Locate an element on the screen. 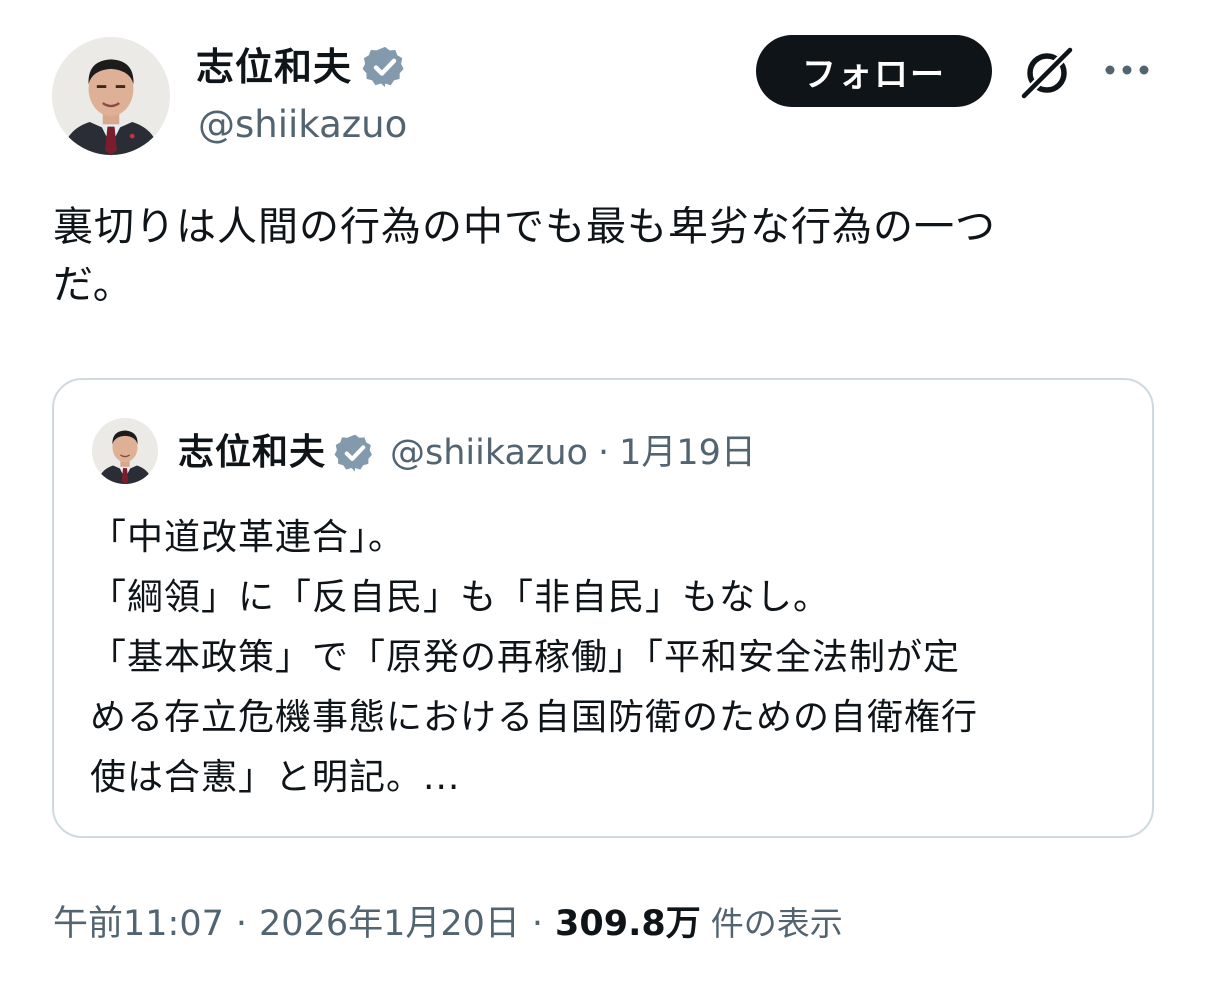 Image resolution: width=1206 pixels, height=981 pixels. tweet-time: 午前11:07 is located at coordinates (138, 924).